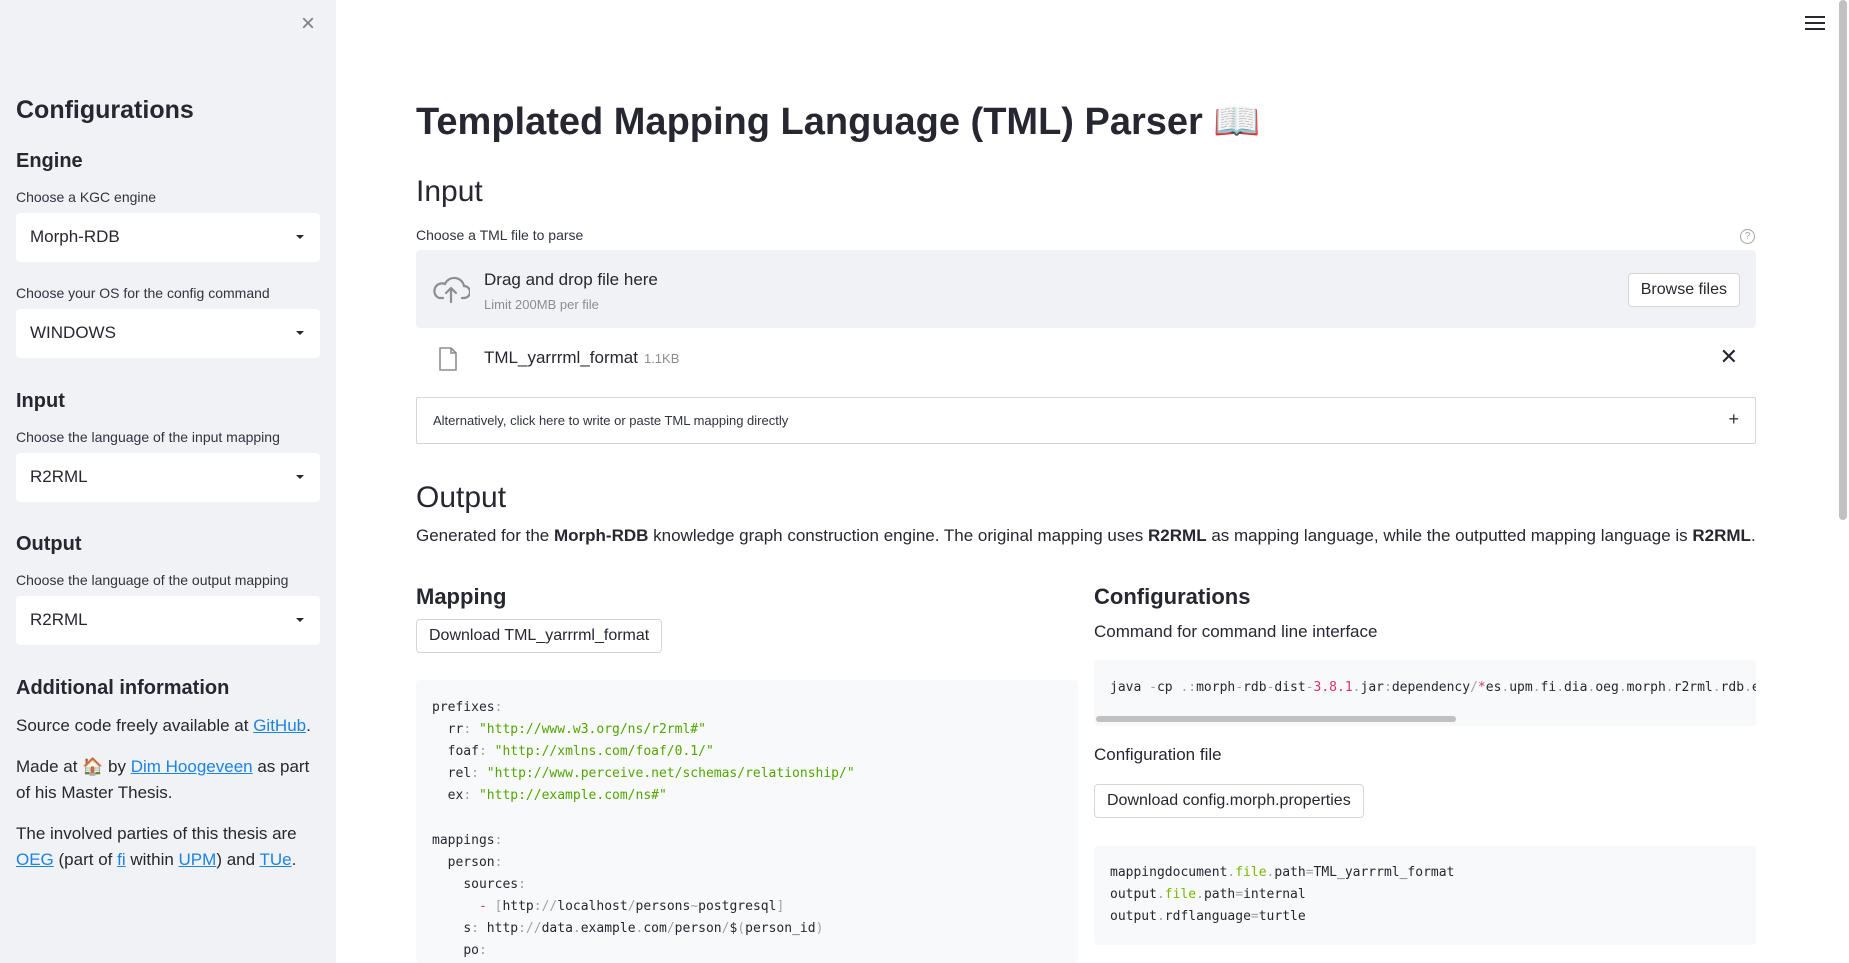 The height and width of the screenshot is (963, 1849). What do you see at coordinates (308, 24) in the screenshot?
I see `close-icon: ×` at bounding box center [308, 24].